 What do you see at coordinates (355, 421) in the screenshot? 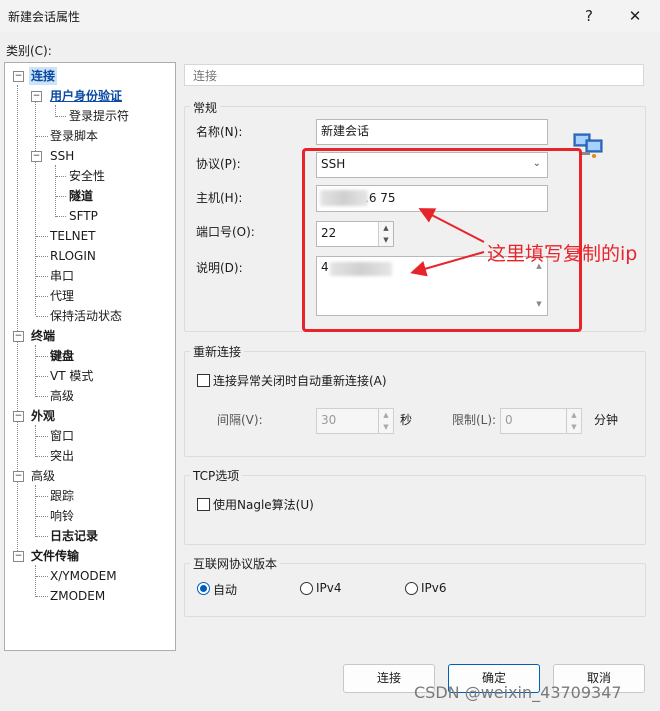
I see `interval-input: 30 ▲ ▼` at bounding box center [355, 421].